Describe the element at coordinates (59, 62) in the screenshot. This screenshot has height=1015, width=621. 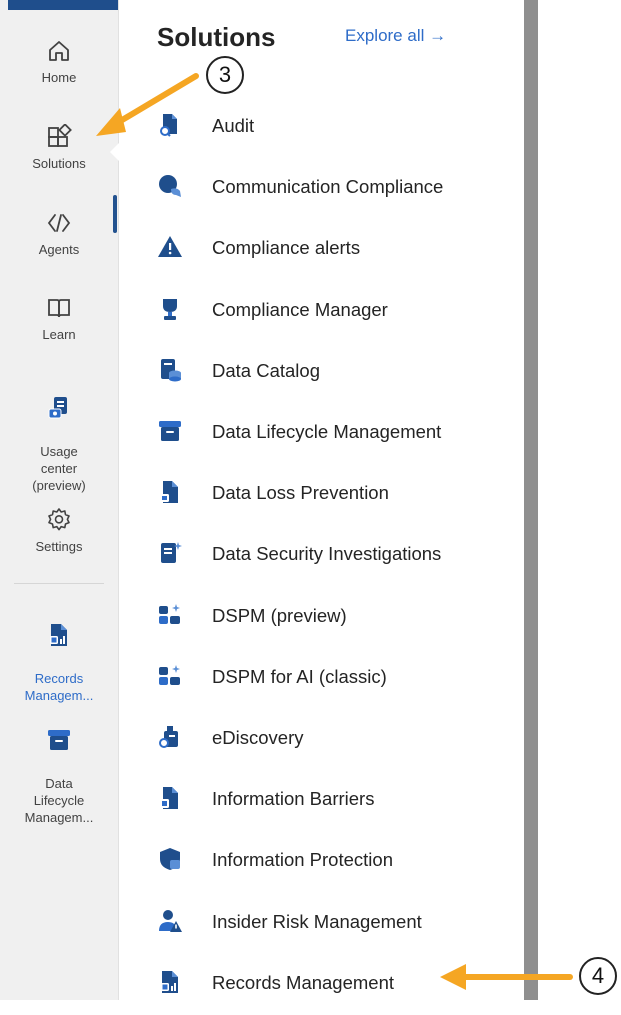
I see `rail-item-home: Home` at that location.